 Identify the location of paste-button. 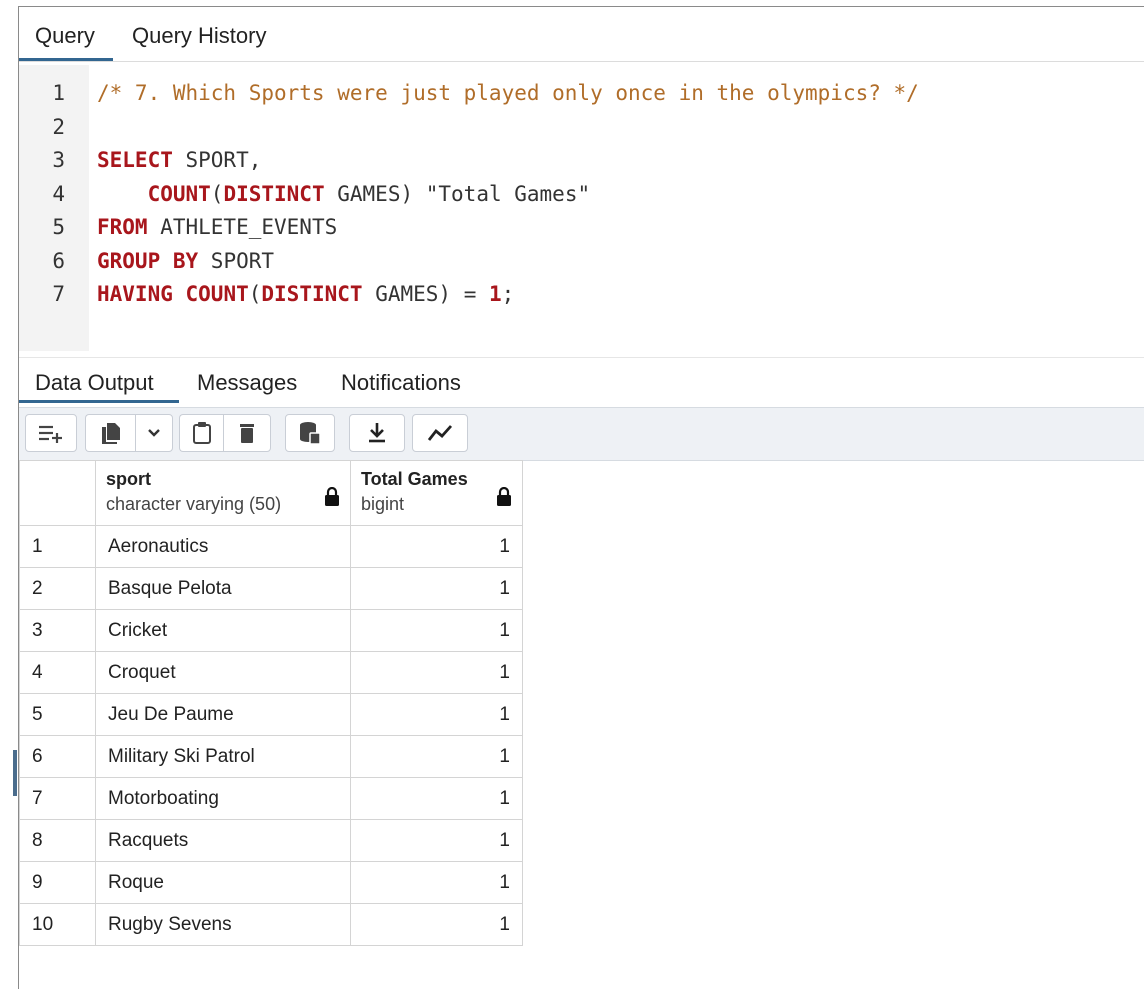
(201, 433).